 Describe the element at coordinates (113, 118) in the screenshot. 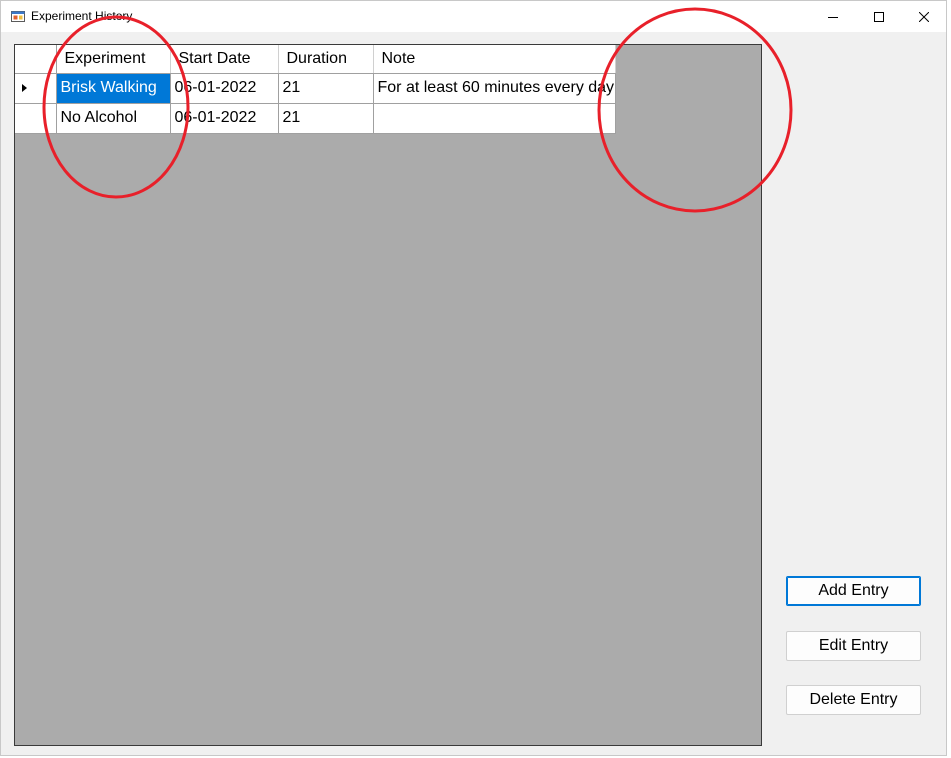

I see `cell-experiment: No Alcohol` at that location.